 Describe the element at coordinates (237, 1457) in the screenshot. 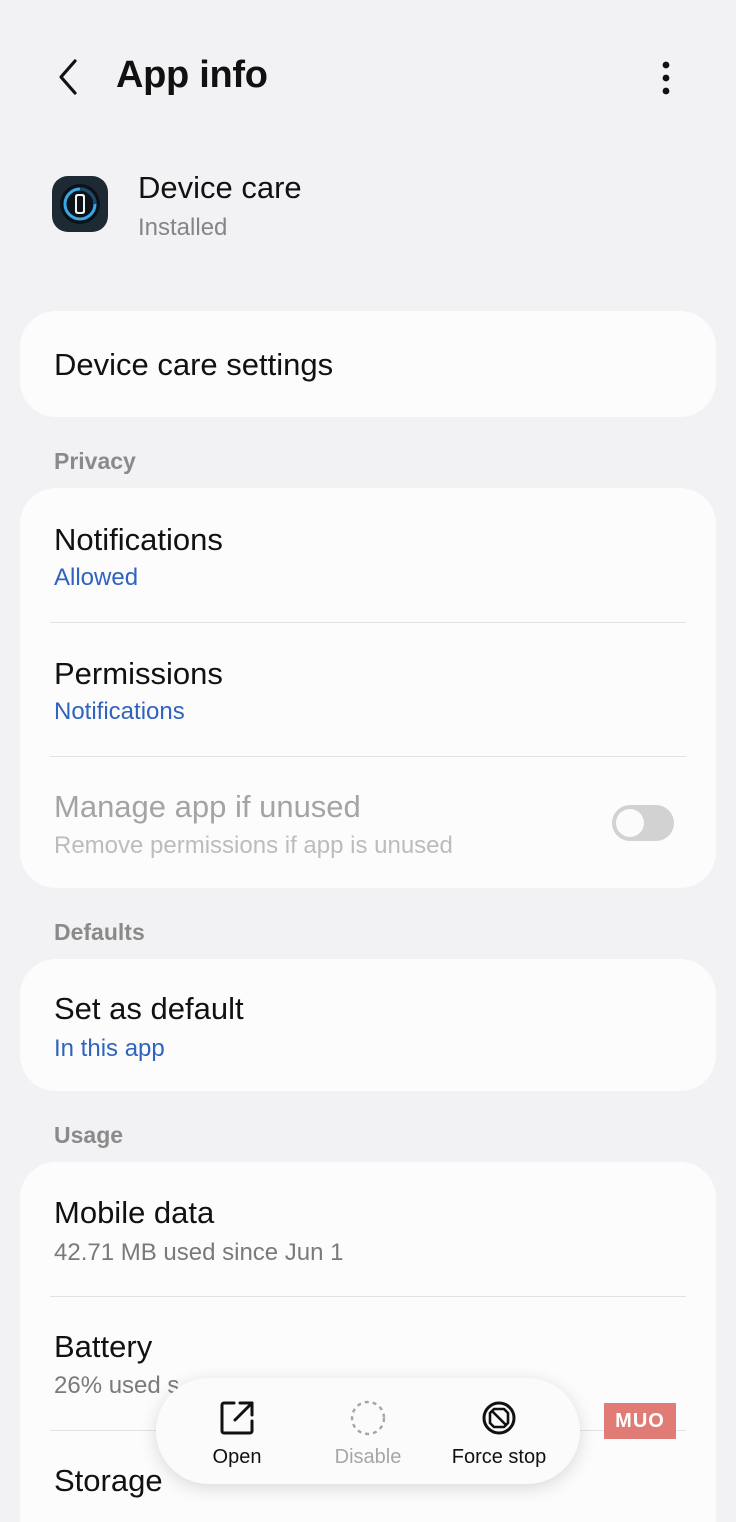

I see `open-label: Open` at that location.